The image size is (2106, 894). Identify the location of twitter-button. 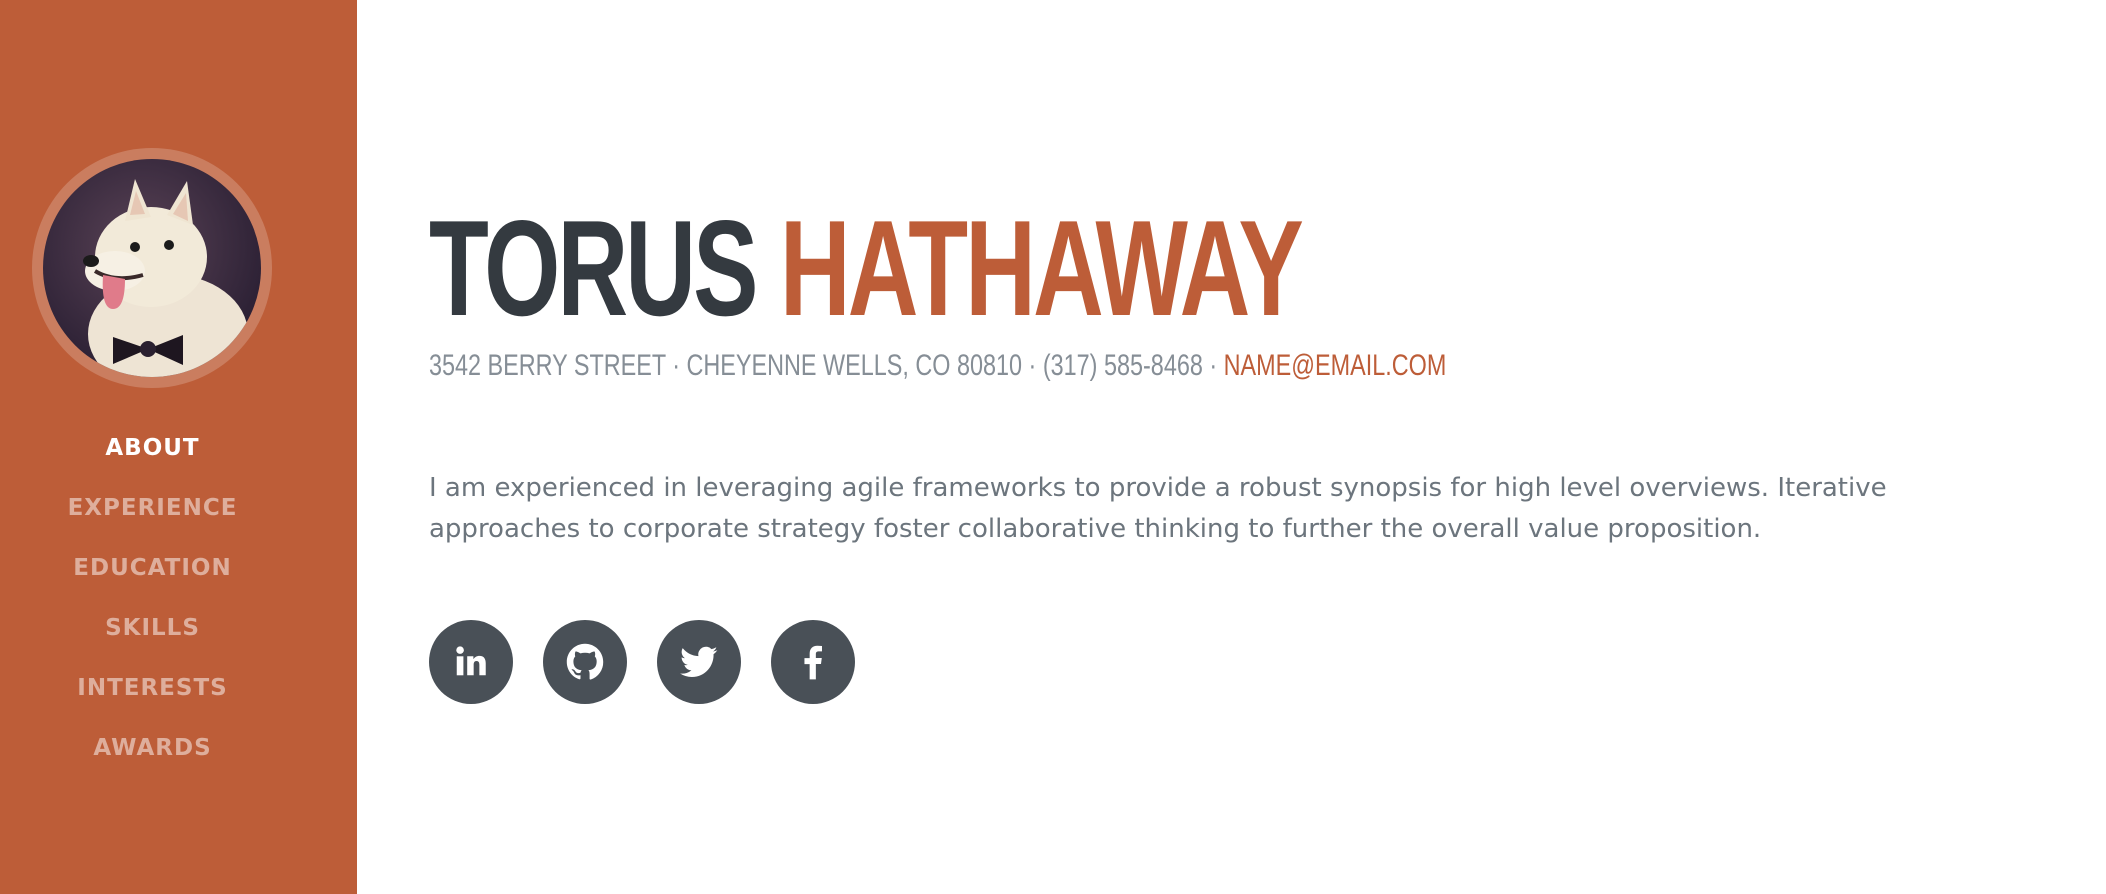
(699, 662).